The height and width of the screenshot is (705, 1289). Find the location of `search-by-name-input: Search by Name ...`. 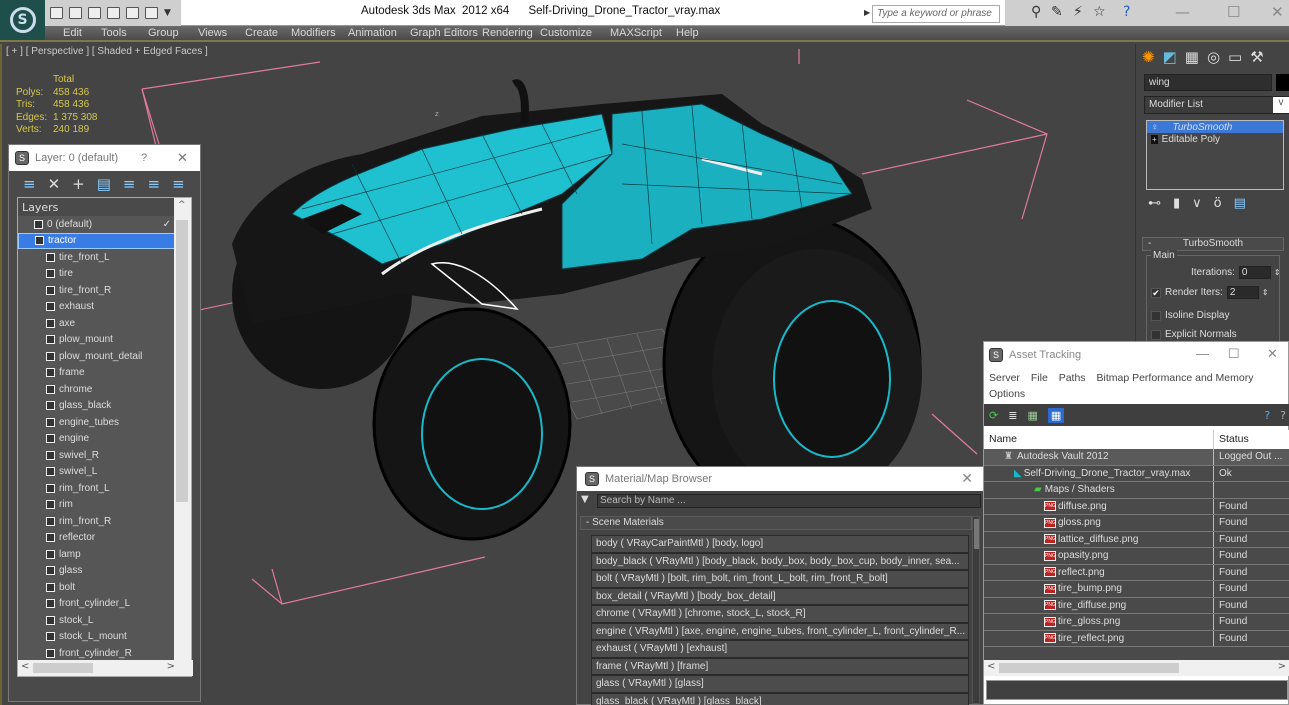

search-by-name-input: Search by Name ... is located at coordinates (789, 501).